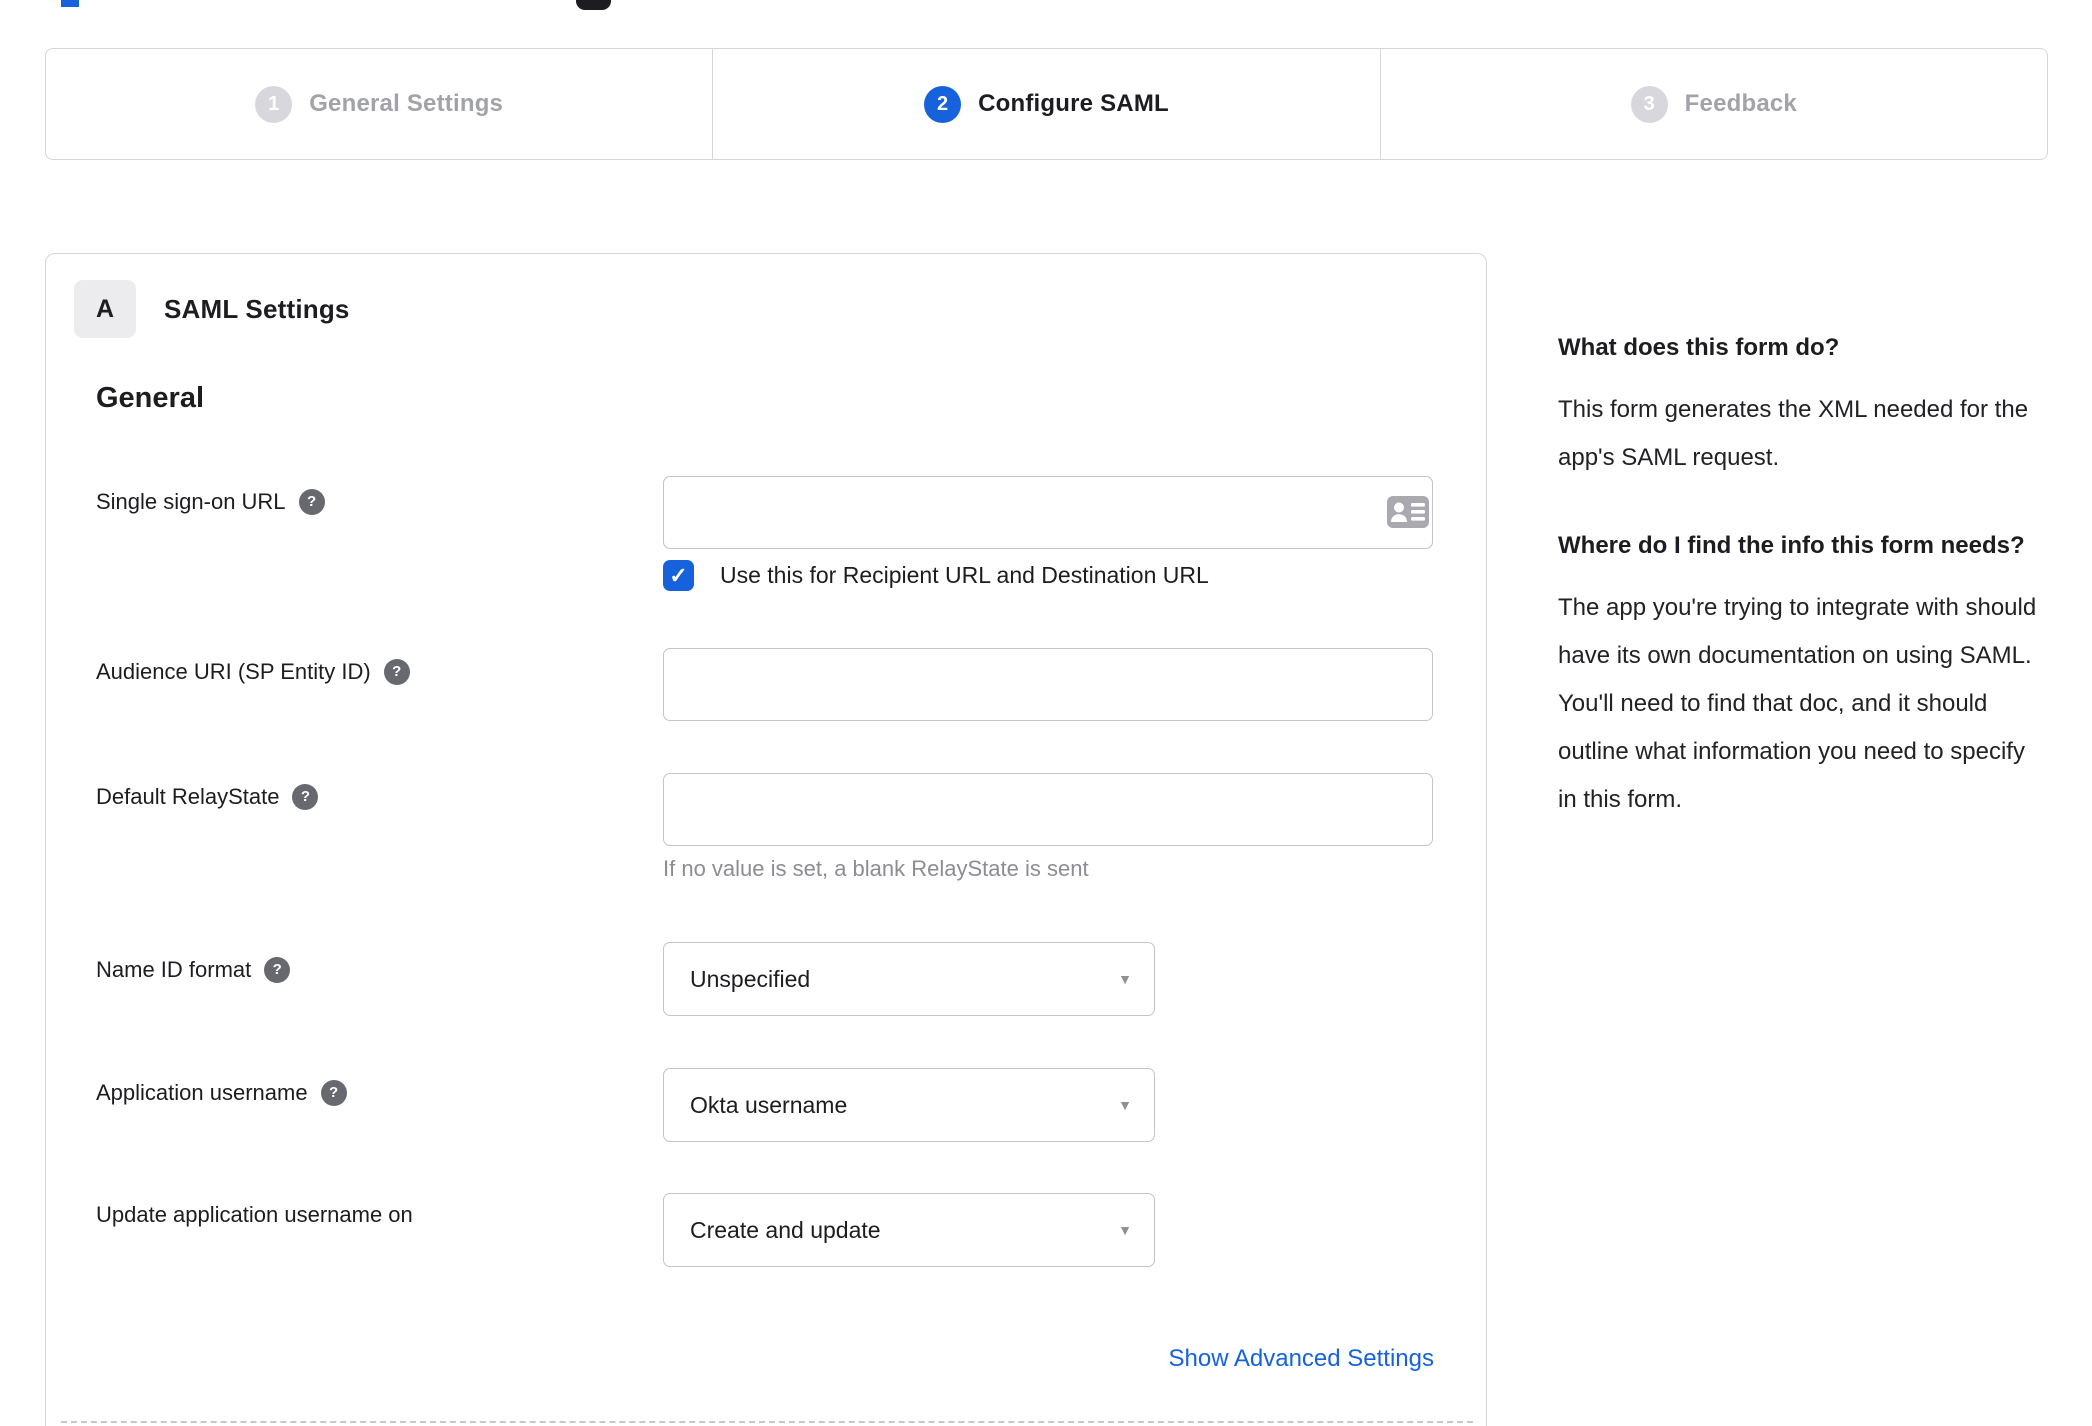  What do you see at coordinates (277, 970) in the screenshot?
I see `name-id-format-help-icon: ?` at bounding box center [277, 970].